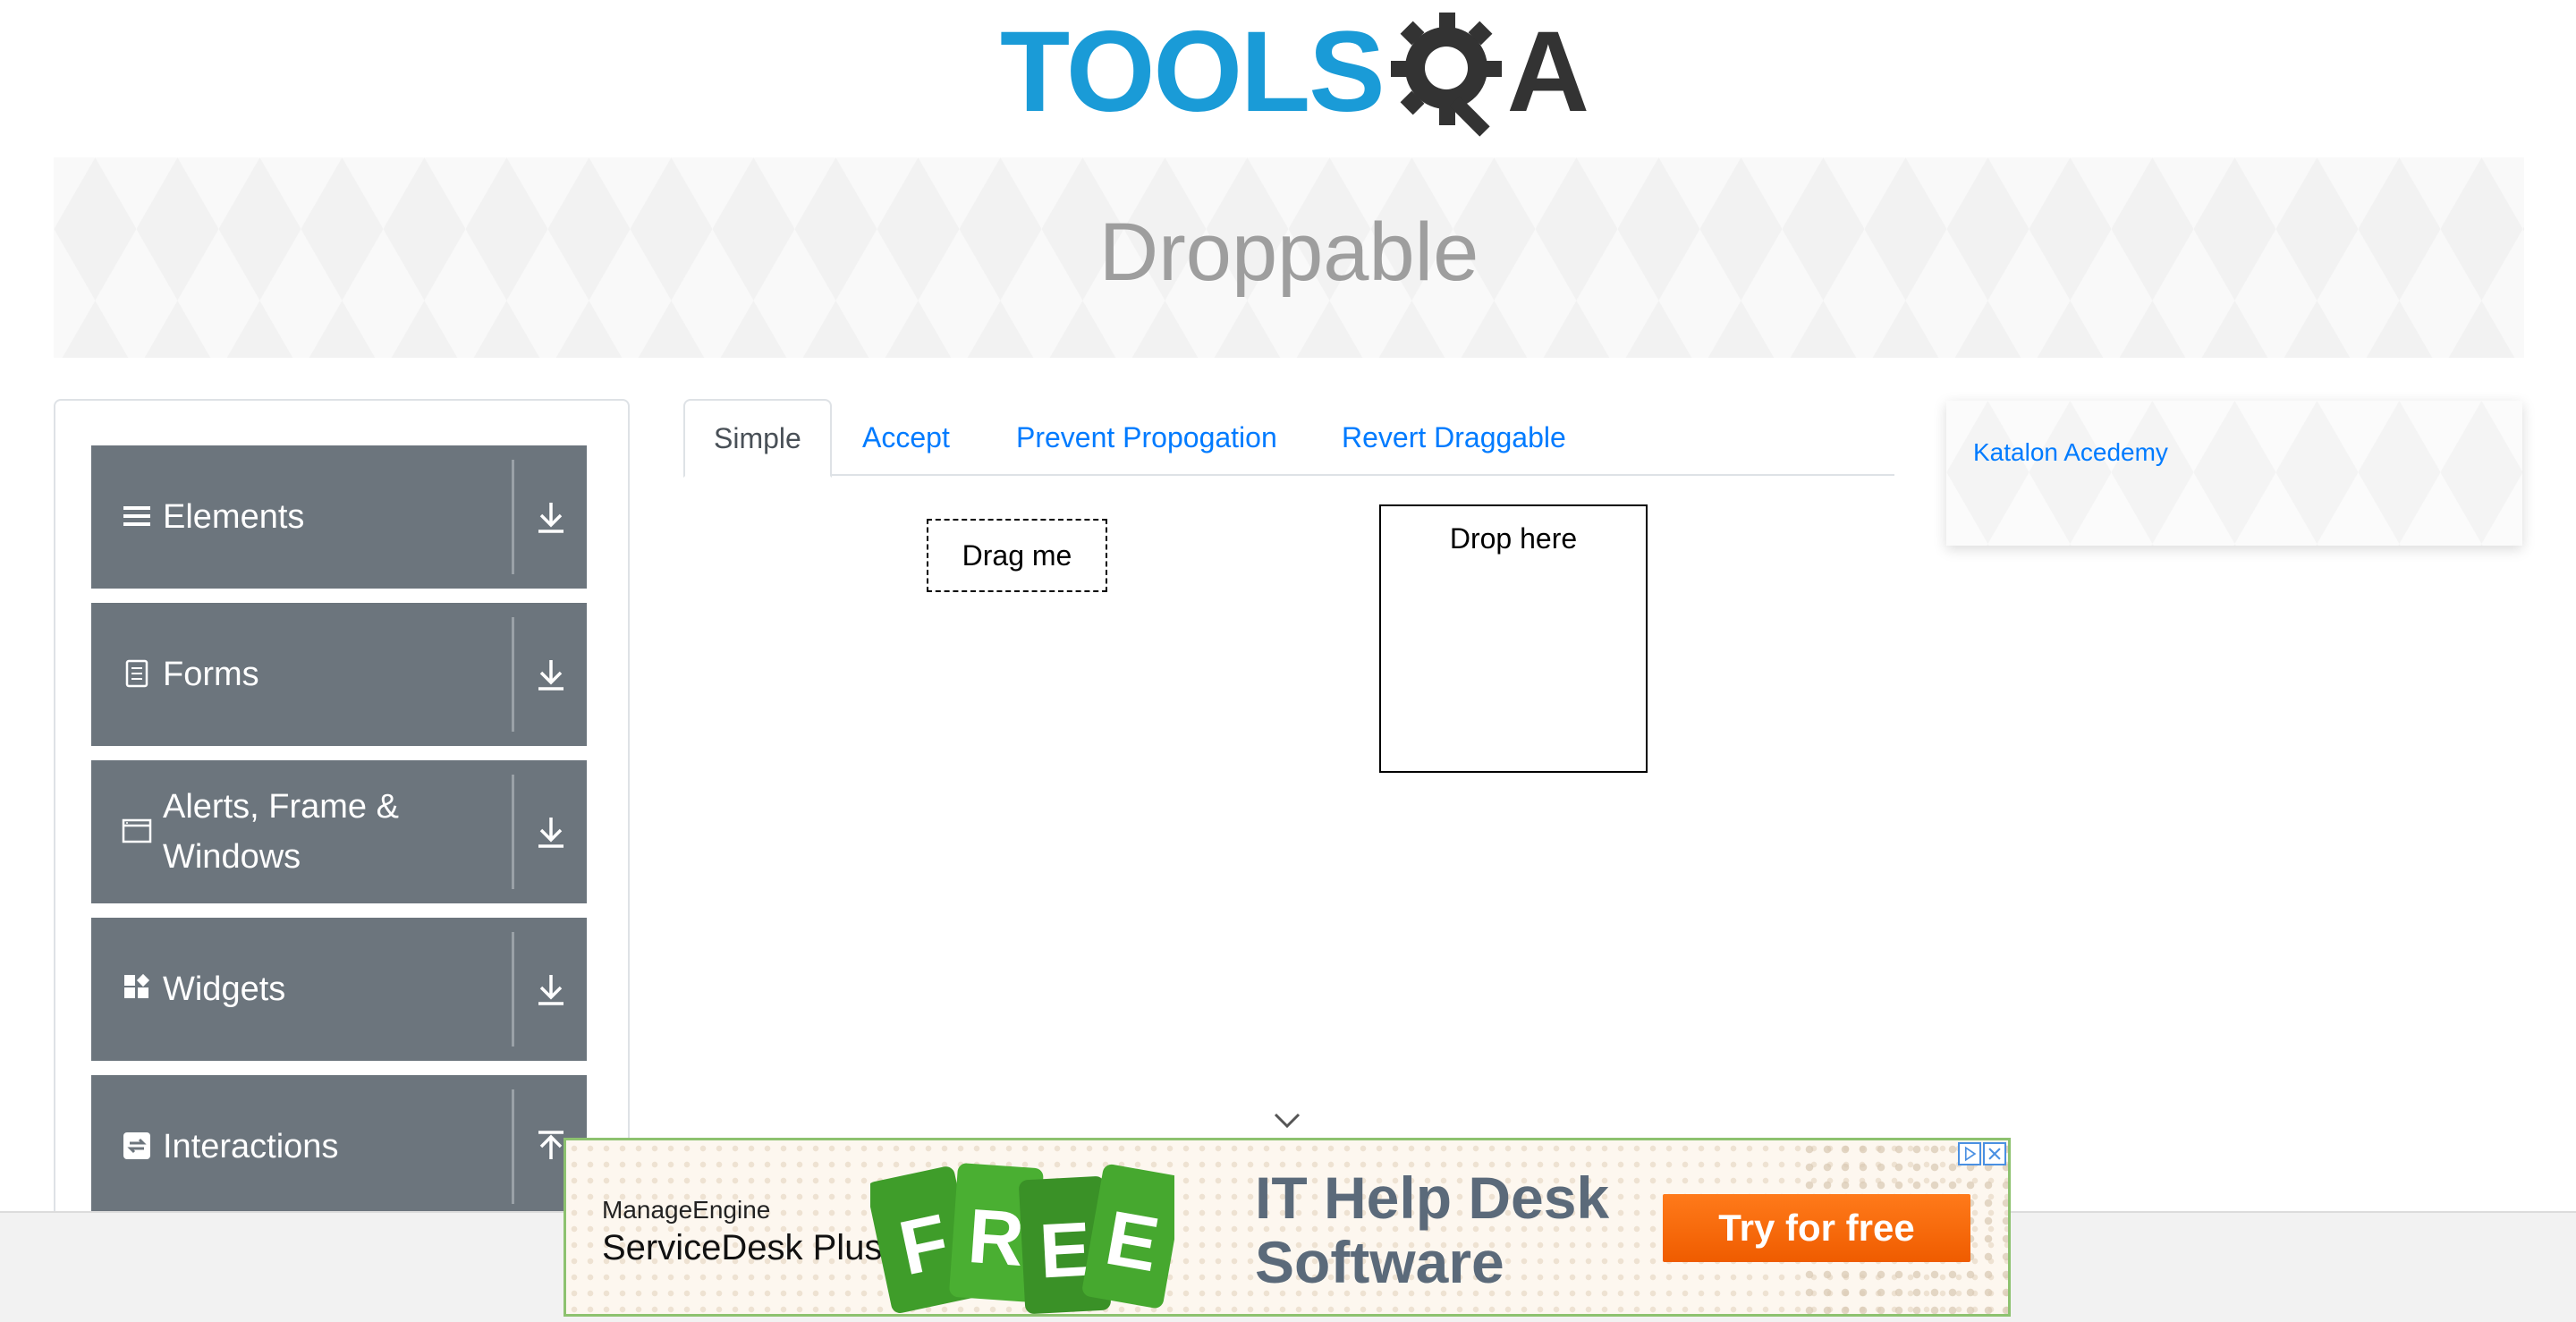  I want to click on ad-headline-line1: IT Help Desk, so click(1432, 1198).